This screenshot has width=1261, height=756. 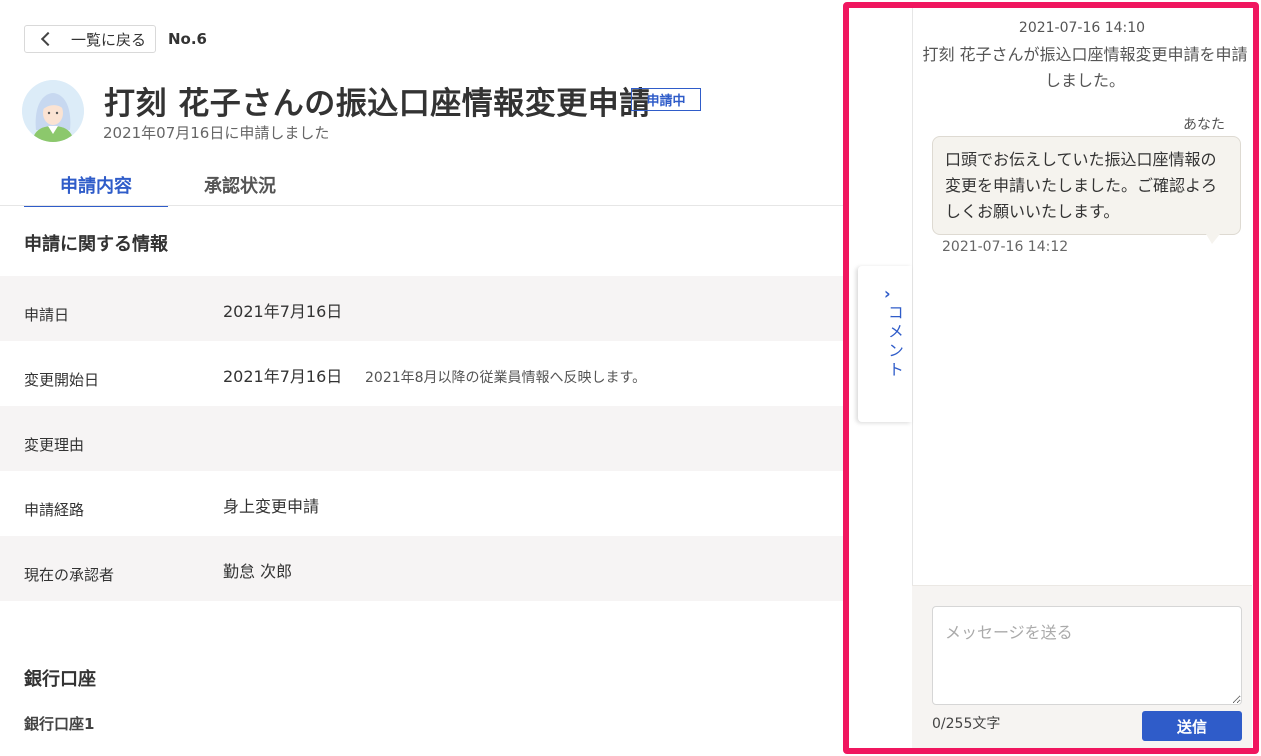 I want to click on row-value: 身上変更申請, so click(x=271, y=506).